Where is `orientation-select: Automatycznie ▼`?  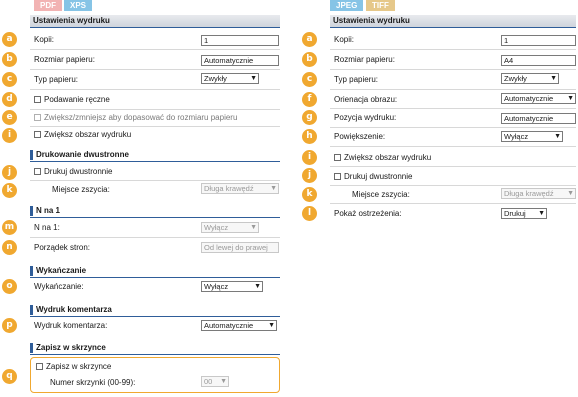
orientation-select: Automatycznie ▼ is located at coordinates (538, 98).